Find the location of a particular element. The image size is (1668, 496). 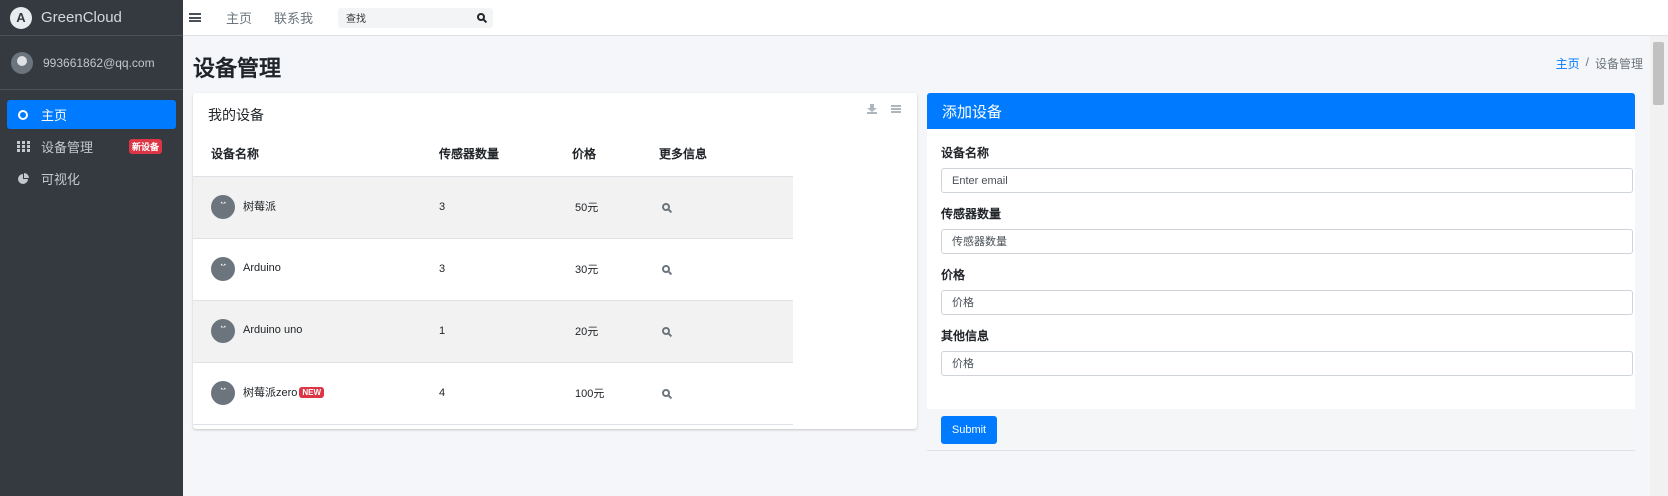

download-icon is located at coordinates (872, 109).